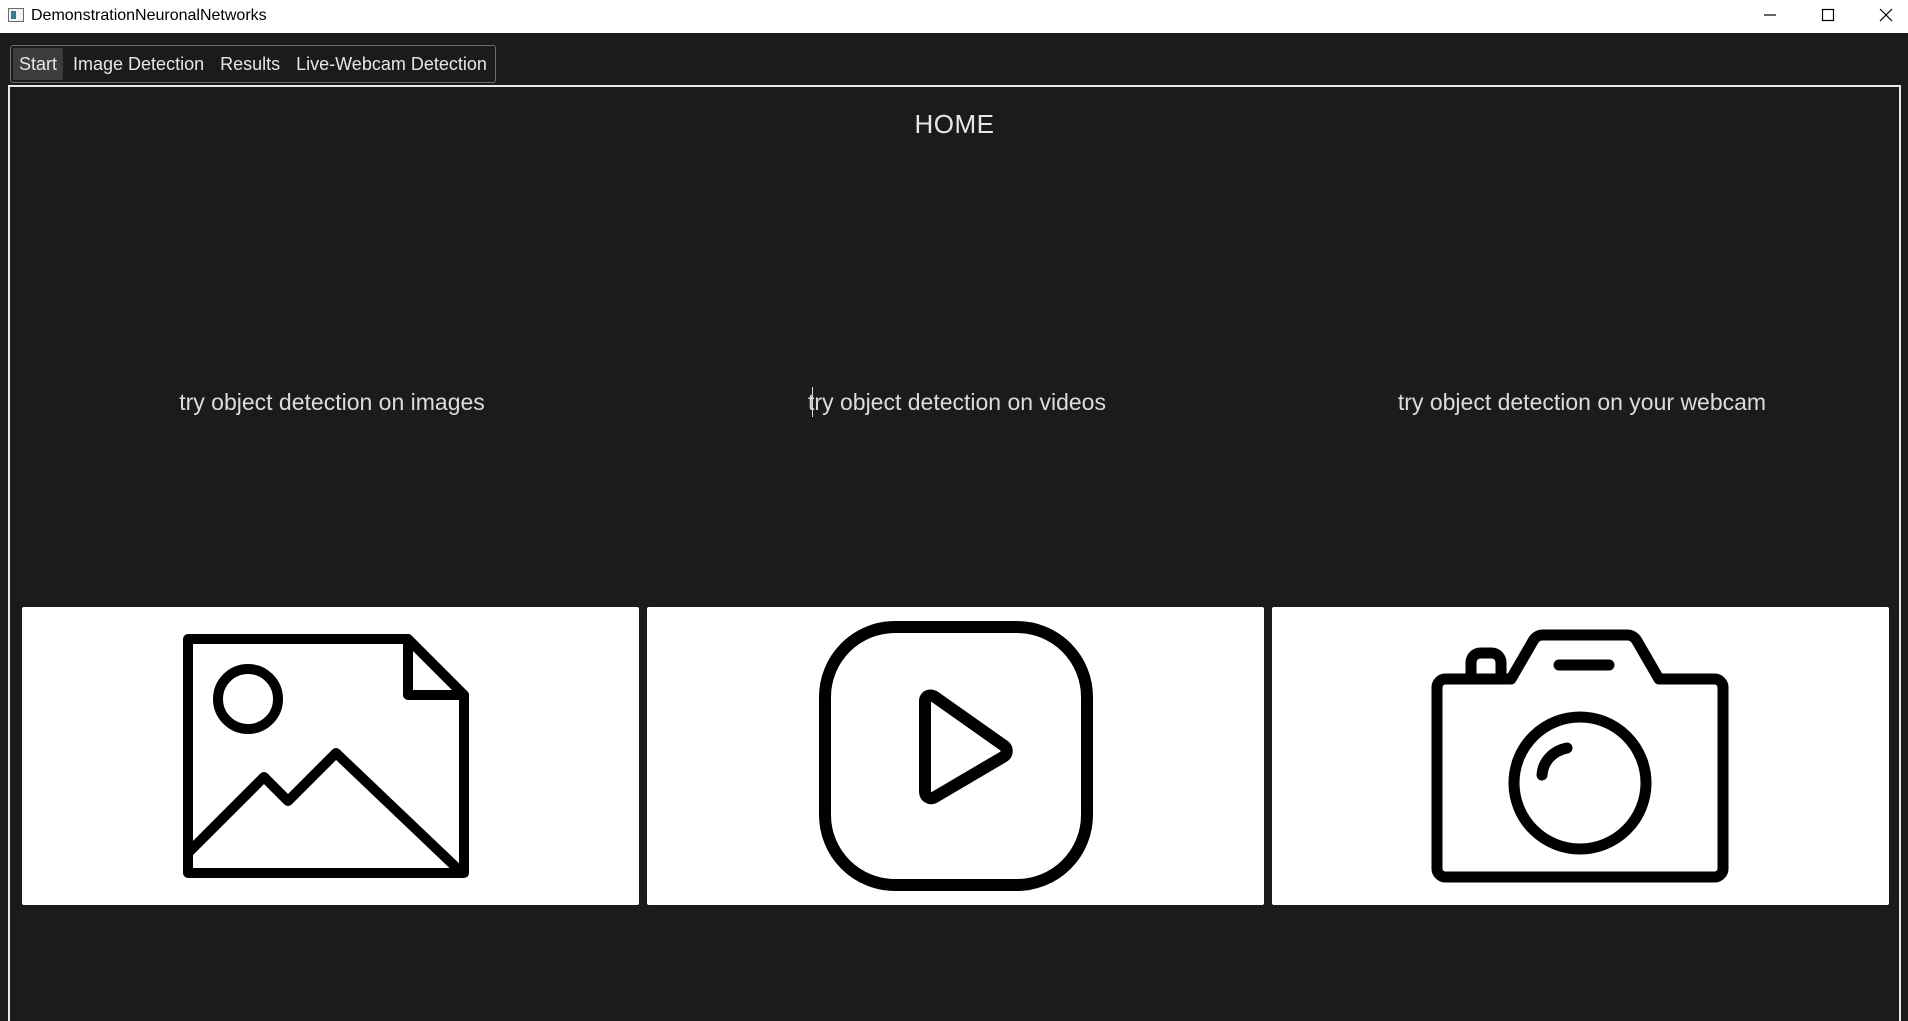 This screenshot has width=1908, height=1021. What do you see at coordinates (1886, 15) in the screenshot?
I see `close-icon` at bounding box center [1886, 15].